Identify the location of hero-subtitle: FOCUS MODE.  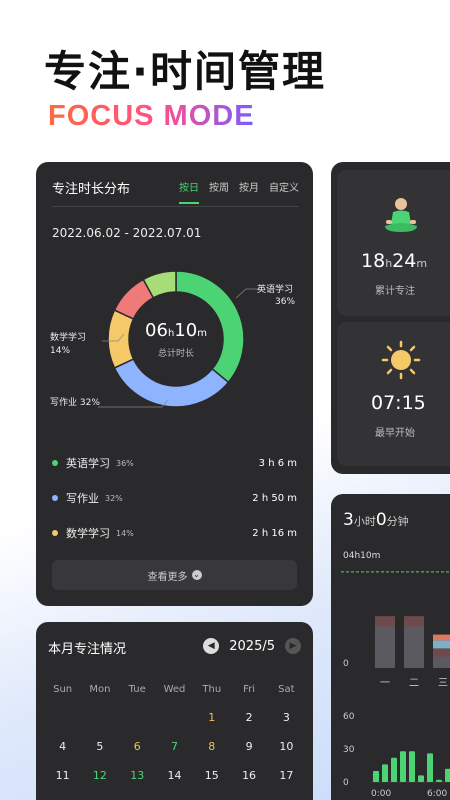
(151, 116).